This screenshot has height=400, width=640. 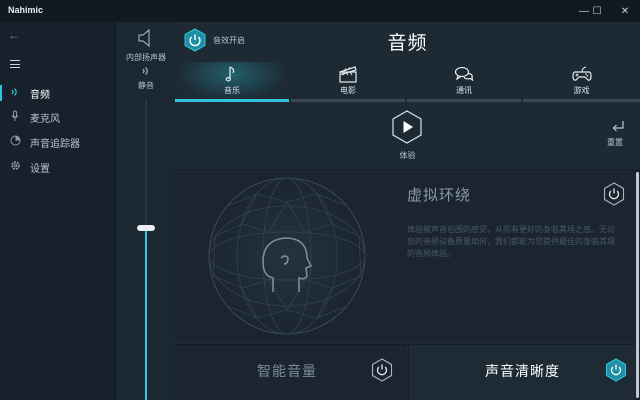 I want to click on app-title: Nahimic, so click(x=26, y=10).